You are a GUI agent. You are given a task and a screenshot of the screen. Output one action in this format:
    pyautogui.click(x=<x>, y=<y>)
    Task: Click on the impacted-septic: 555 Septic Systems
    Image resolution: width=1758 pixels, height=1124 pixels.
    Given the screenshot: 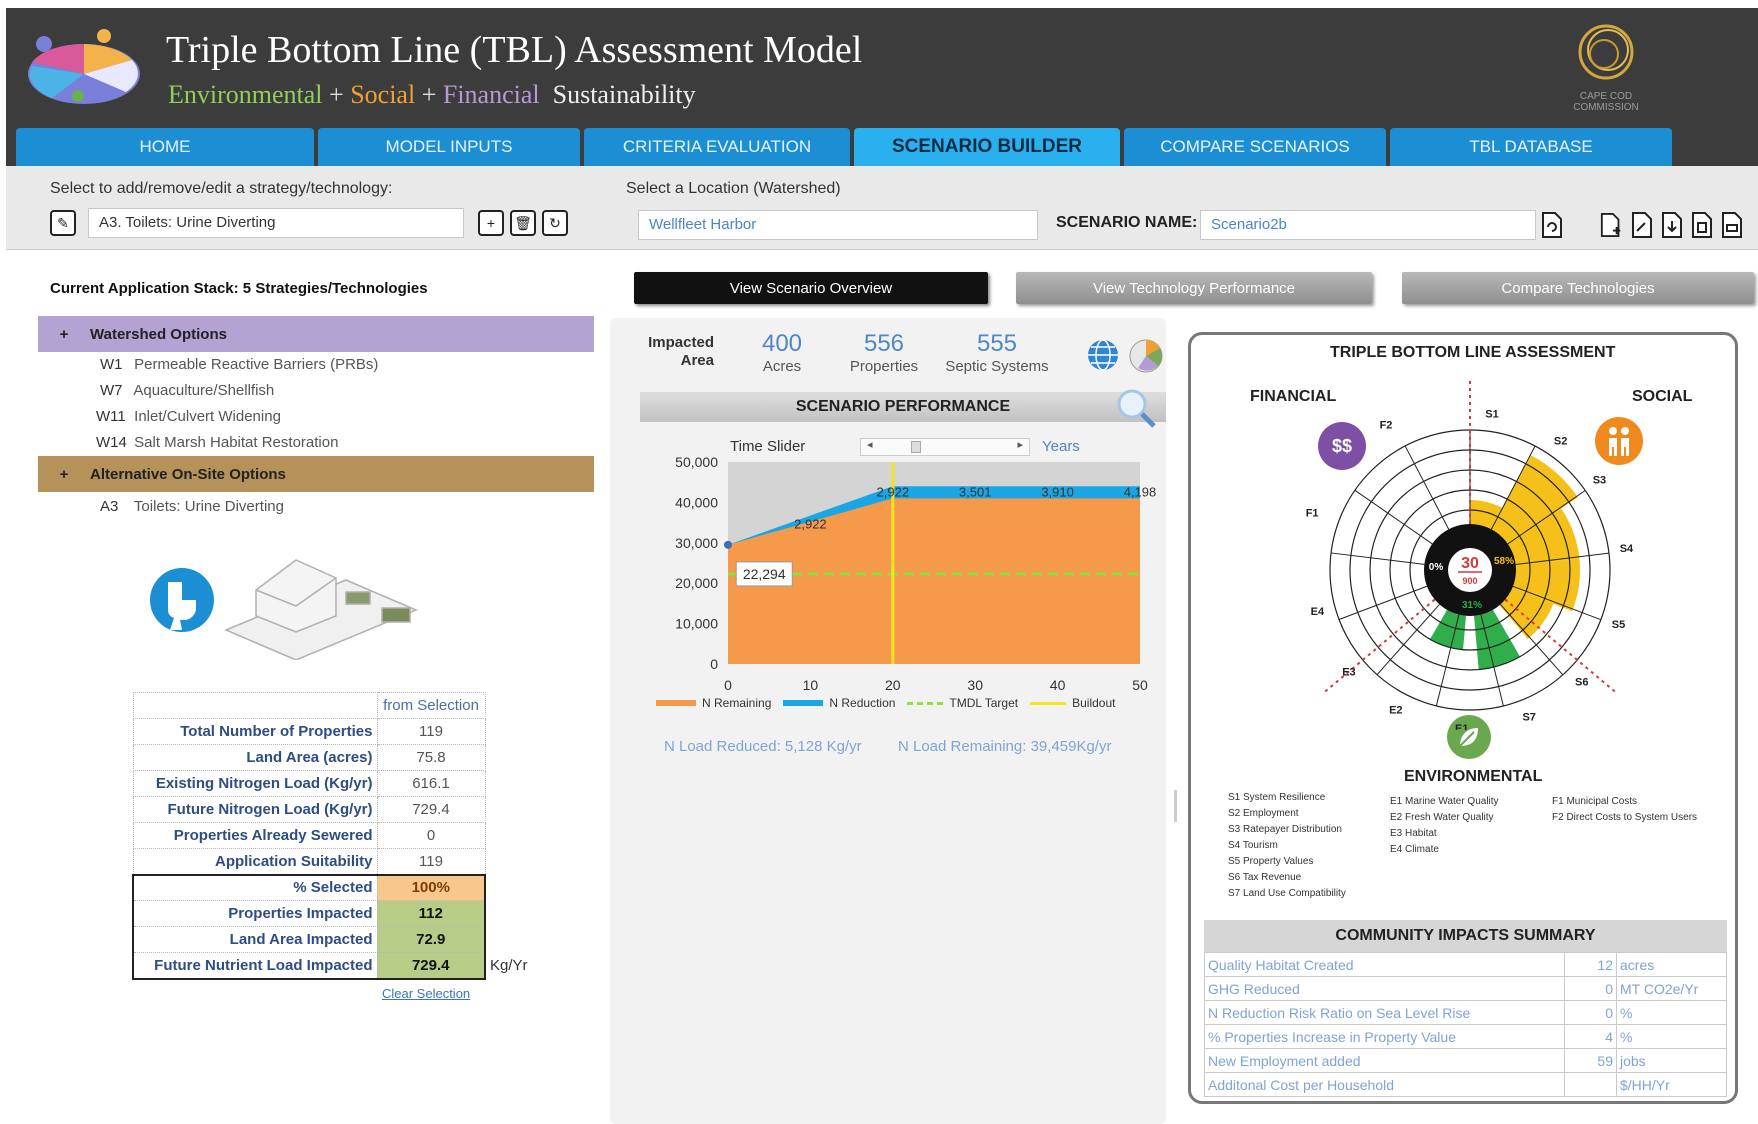 What is the action you would take?
    pyautogui.click(x=997, y=352)
    